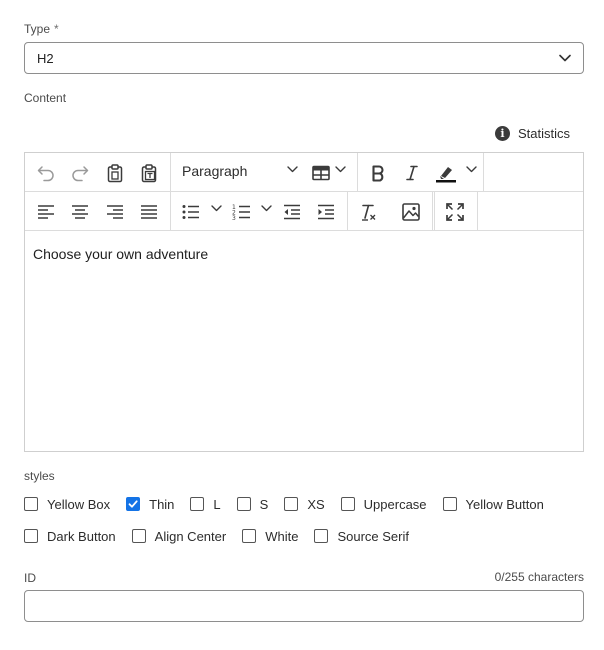  Describe the element at coordinates (149, 212) in the screenshot. I see `justify-icon` at that location.